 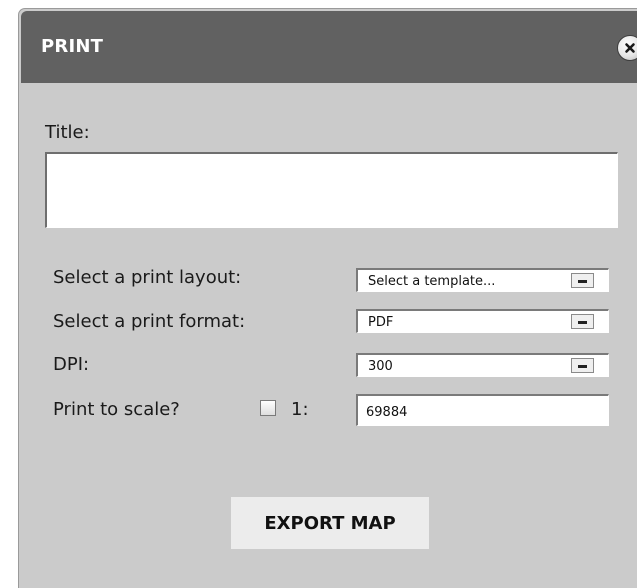 I want to click on format-select: PDF, so click(x=482, y=321).